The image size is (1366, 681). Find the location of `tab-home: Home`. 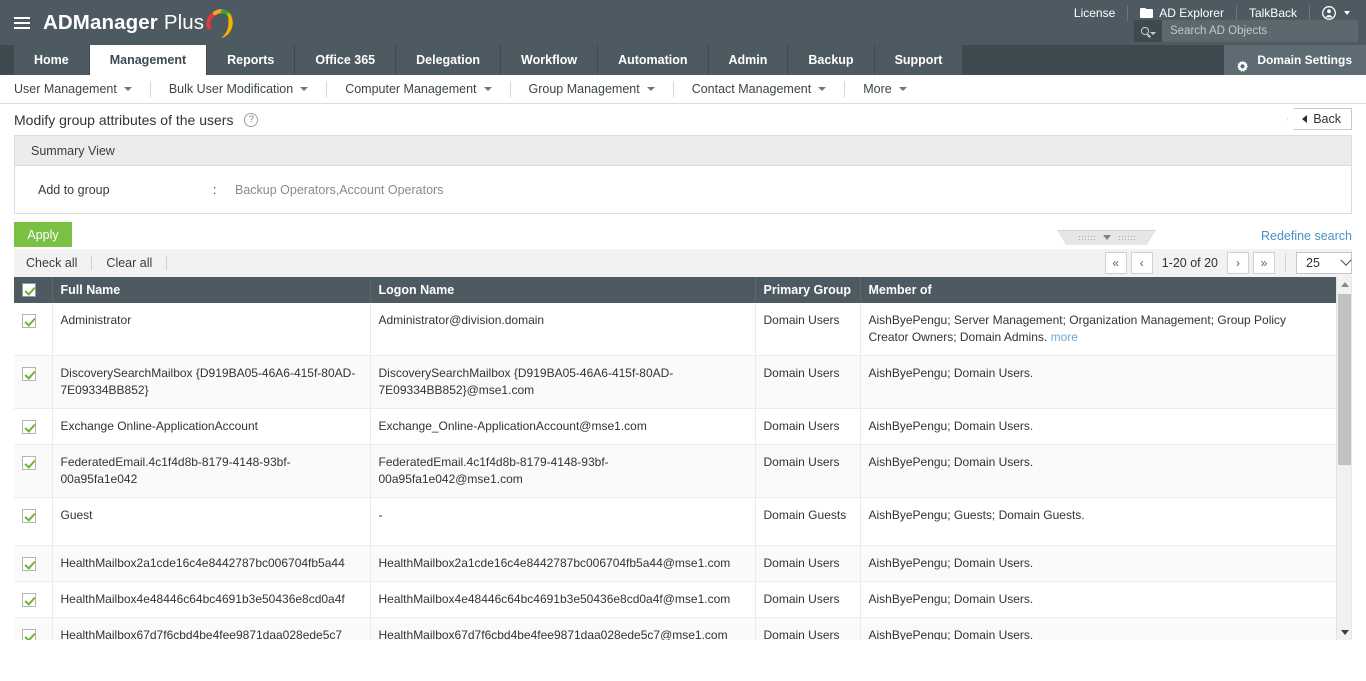

tab-home: Home is located at coordinates (52, 60).